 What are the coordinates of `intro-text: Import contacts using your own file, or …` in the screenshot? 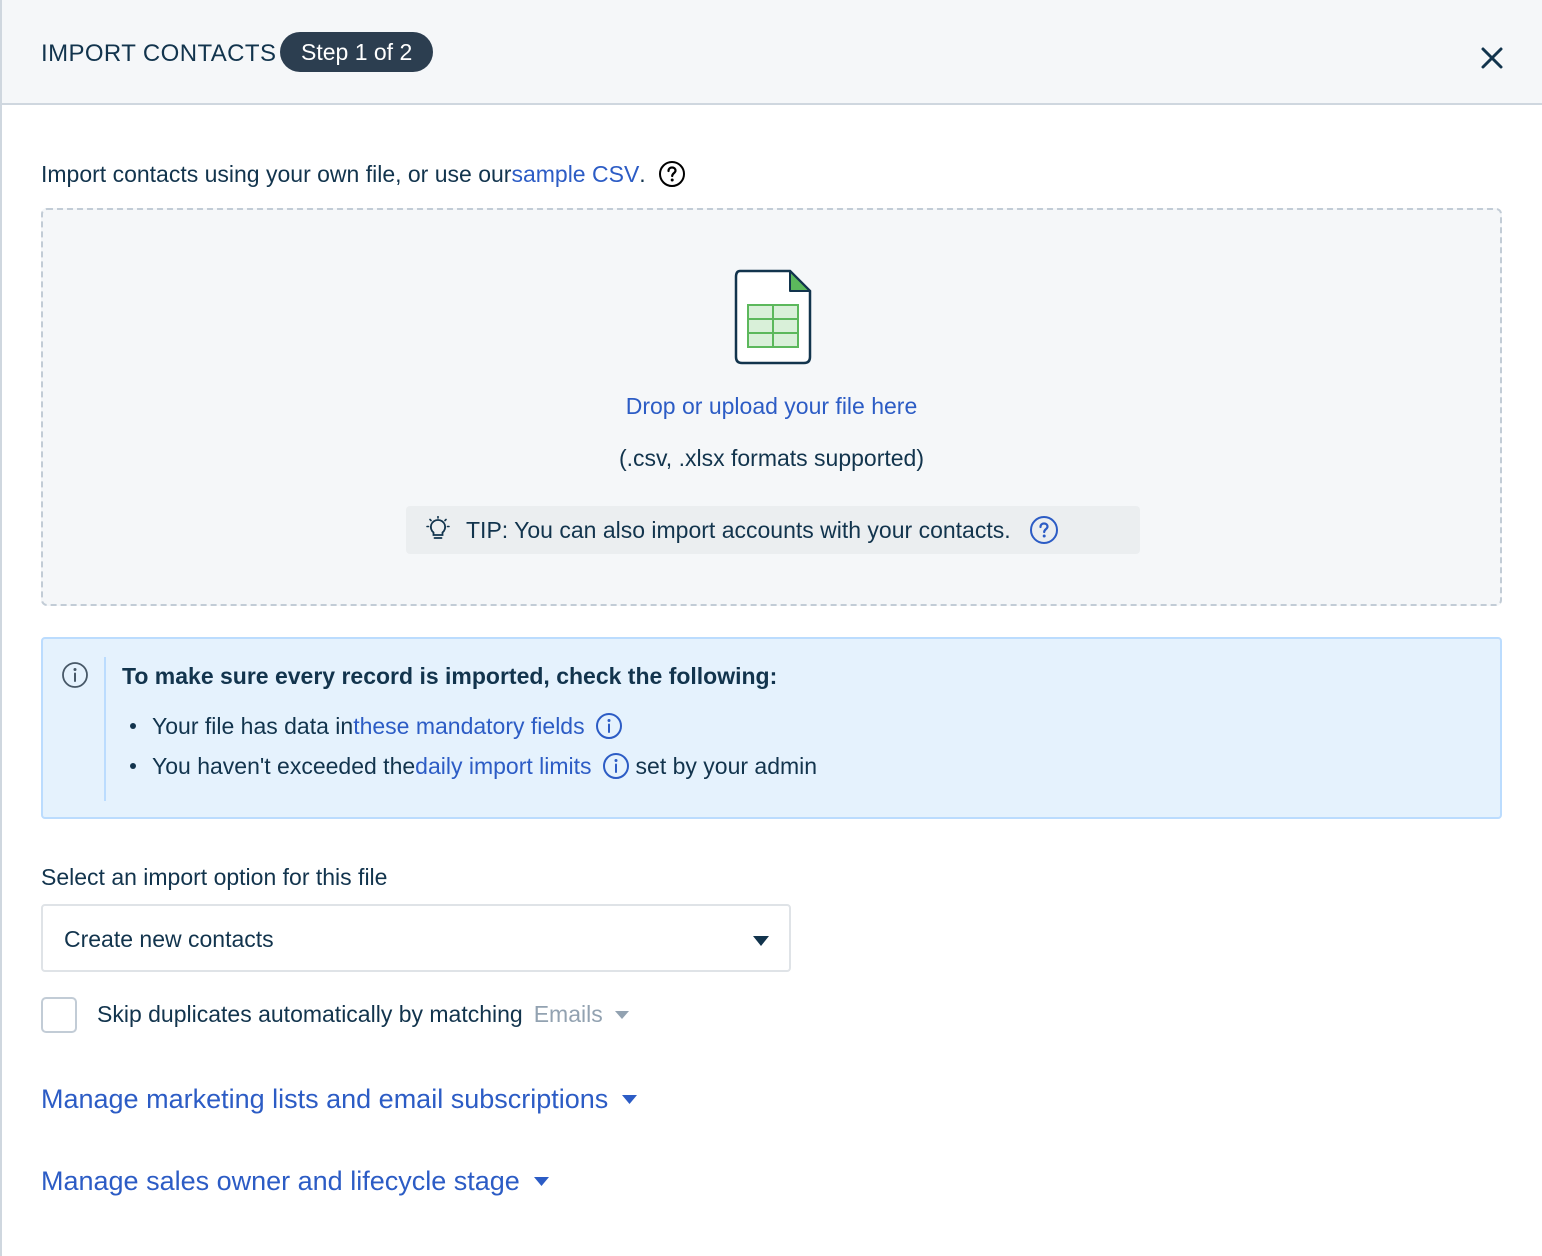 It's located at (363, 174).